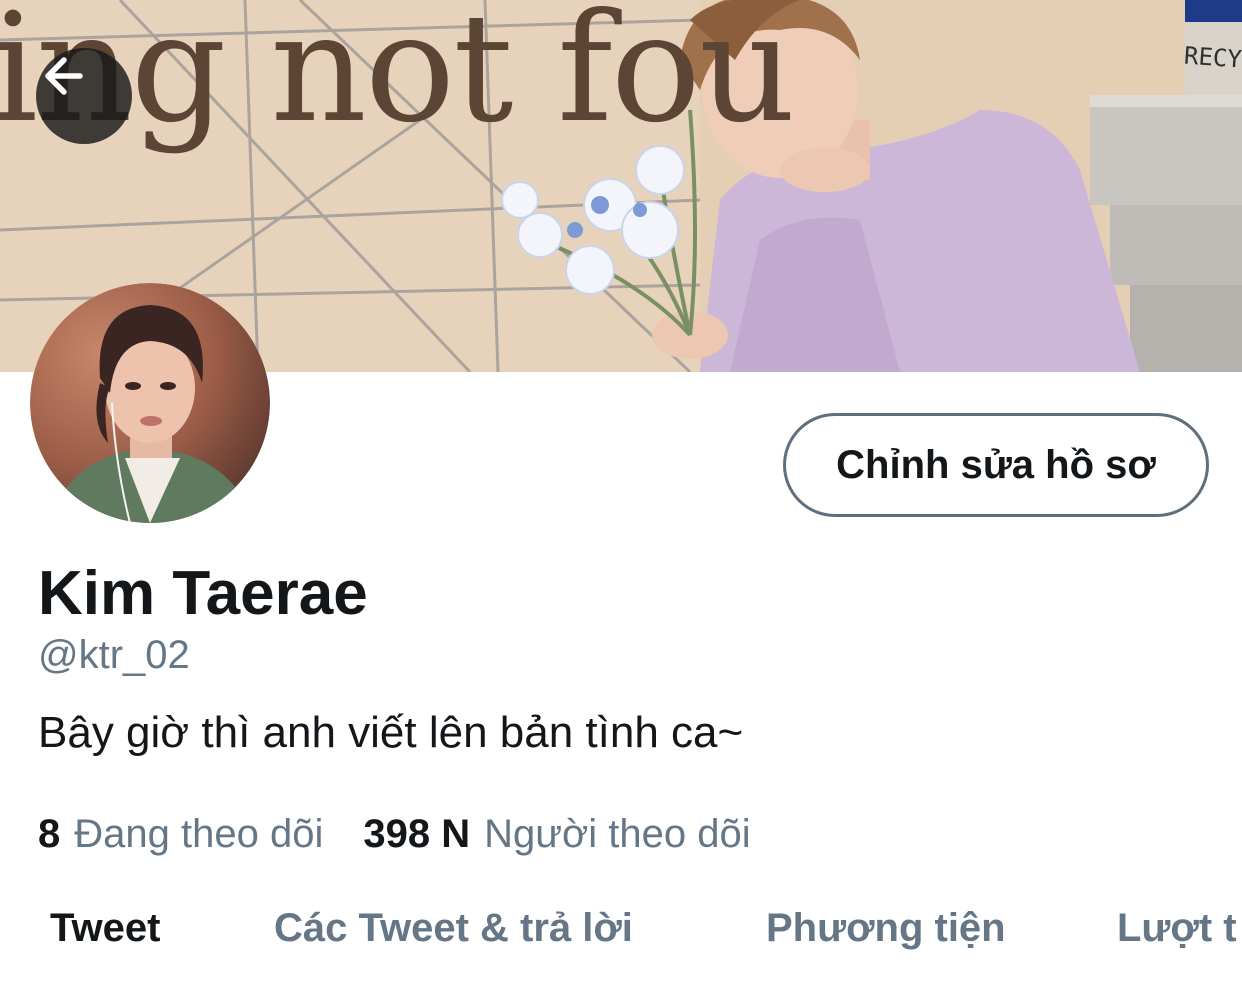 Image resolution: width=1242 pixels, height=997 pixels. Describe the element at coordinates (417, 834) in the screenshot. I see `followers-count: 398 N` at that location.